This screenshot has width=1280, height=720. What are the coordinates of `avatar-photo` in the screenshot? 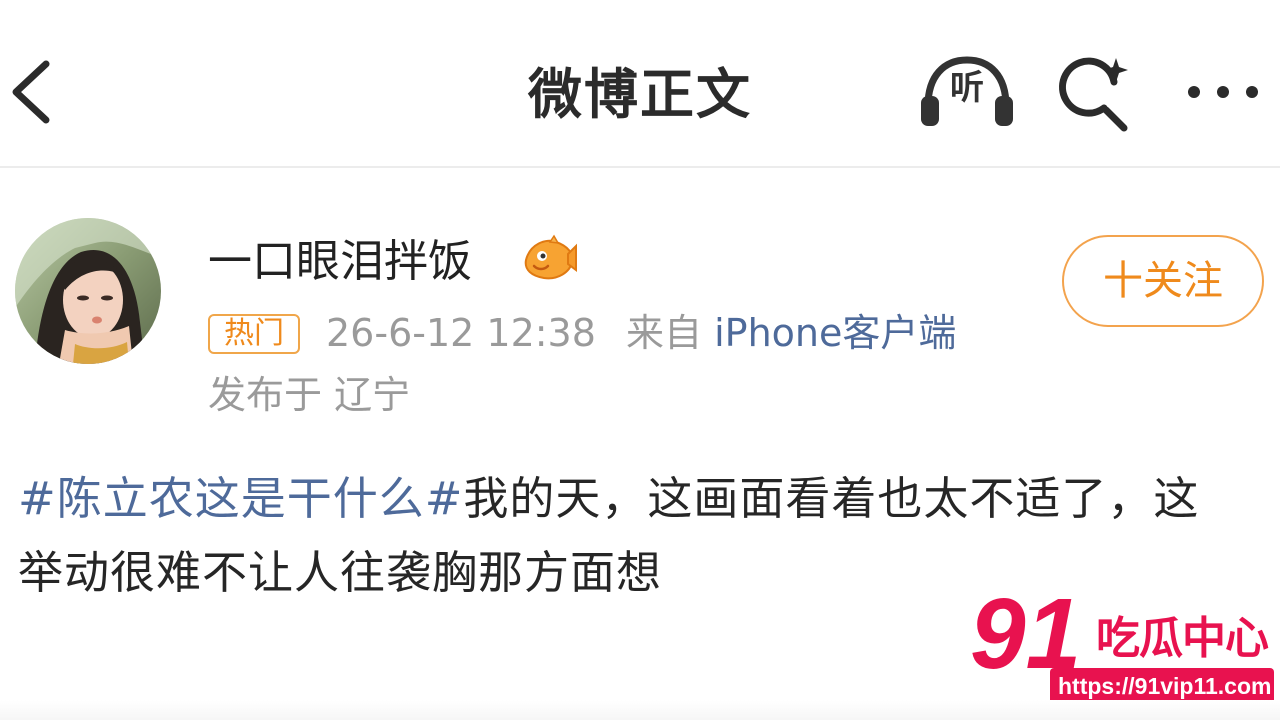 It's located at (88, 291).